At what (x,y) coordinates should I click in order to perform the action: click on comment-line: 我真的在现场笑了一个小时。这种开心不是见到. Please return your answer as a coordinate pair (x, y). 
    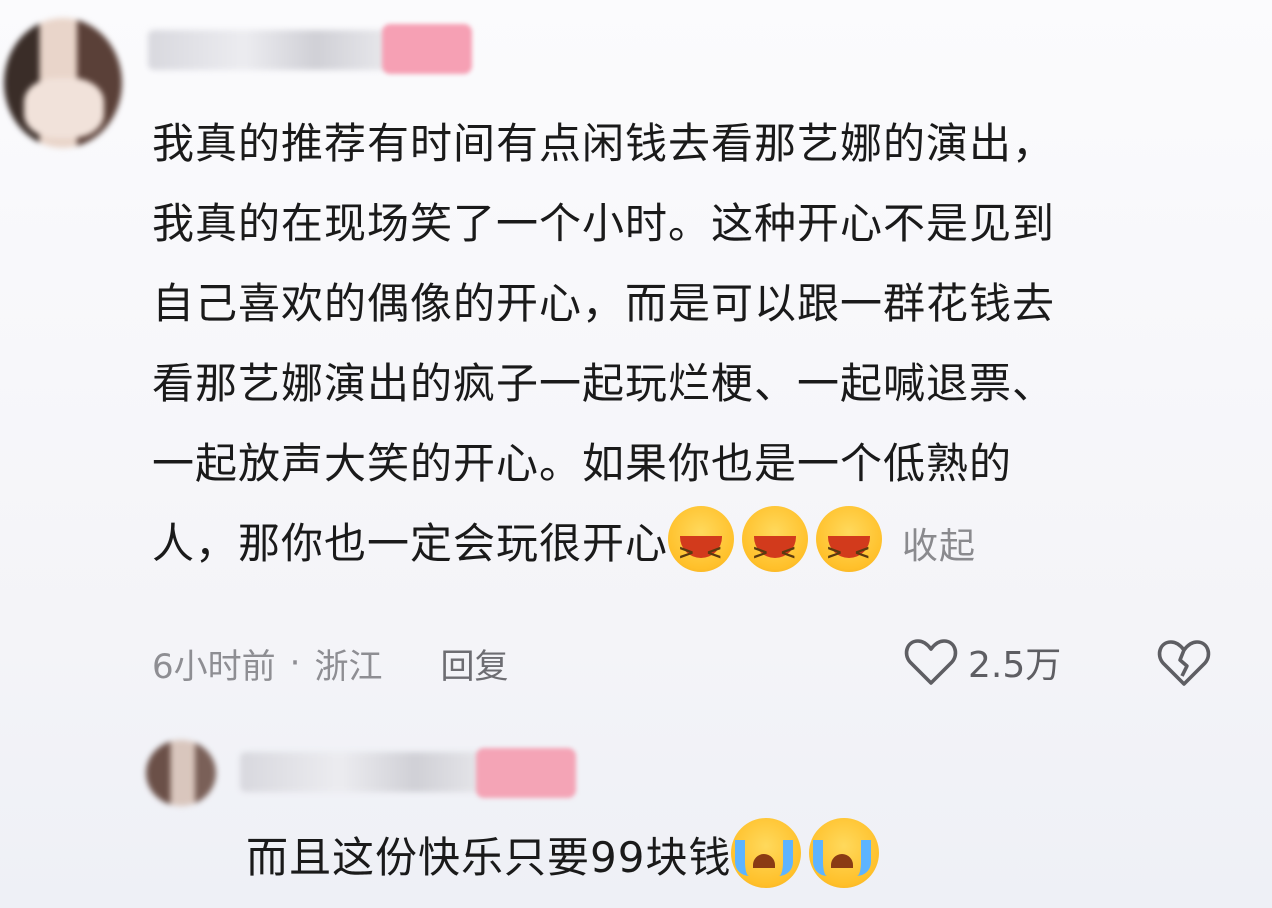
    Looking at the image, I should click on (604, 223).